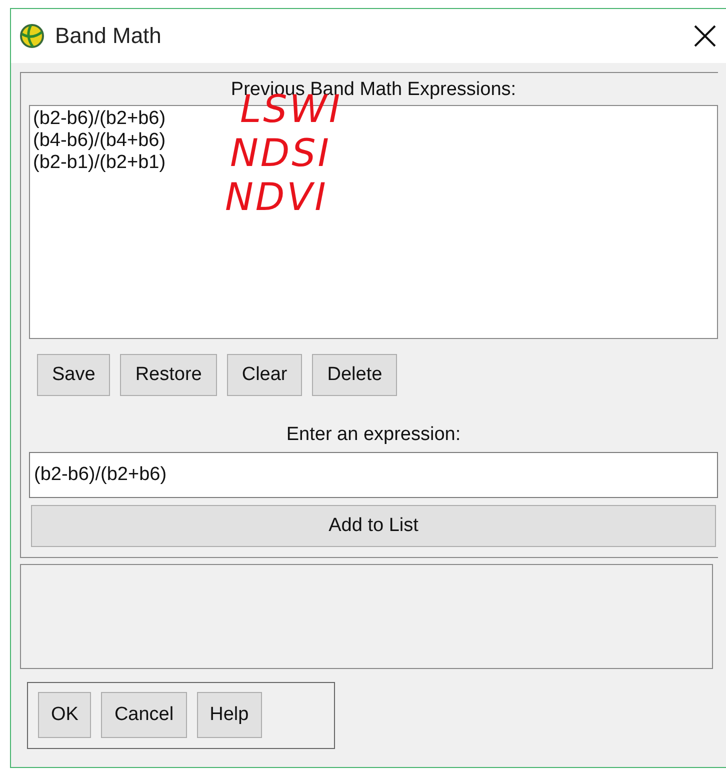 This screenshot has width=726, height=771. Describe the element at coordinates (264, 375) in the screenshot. I see `list-button: Clear` at that location.